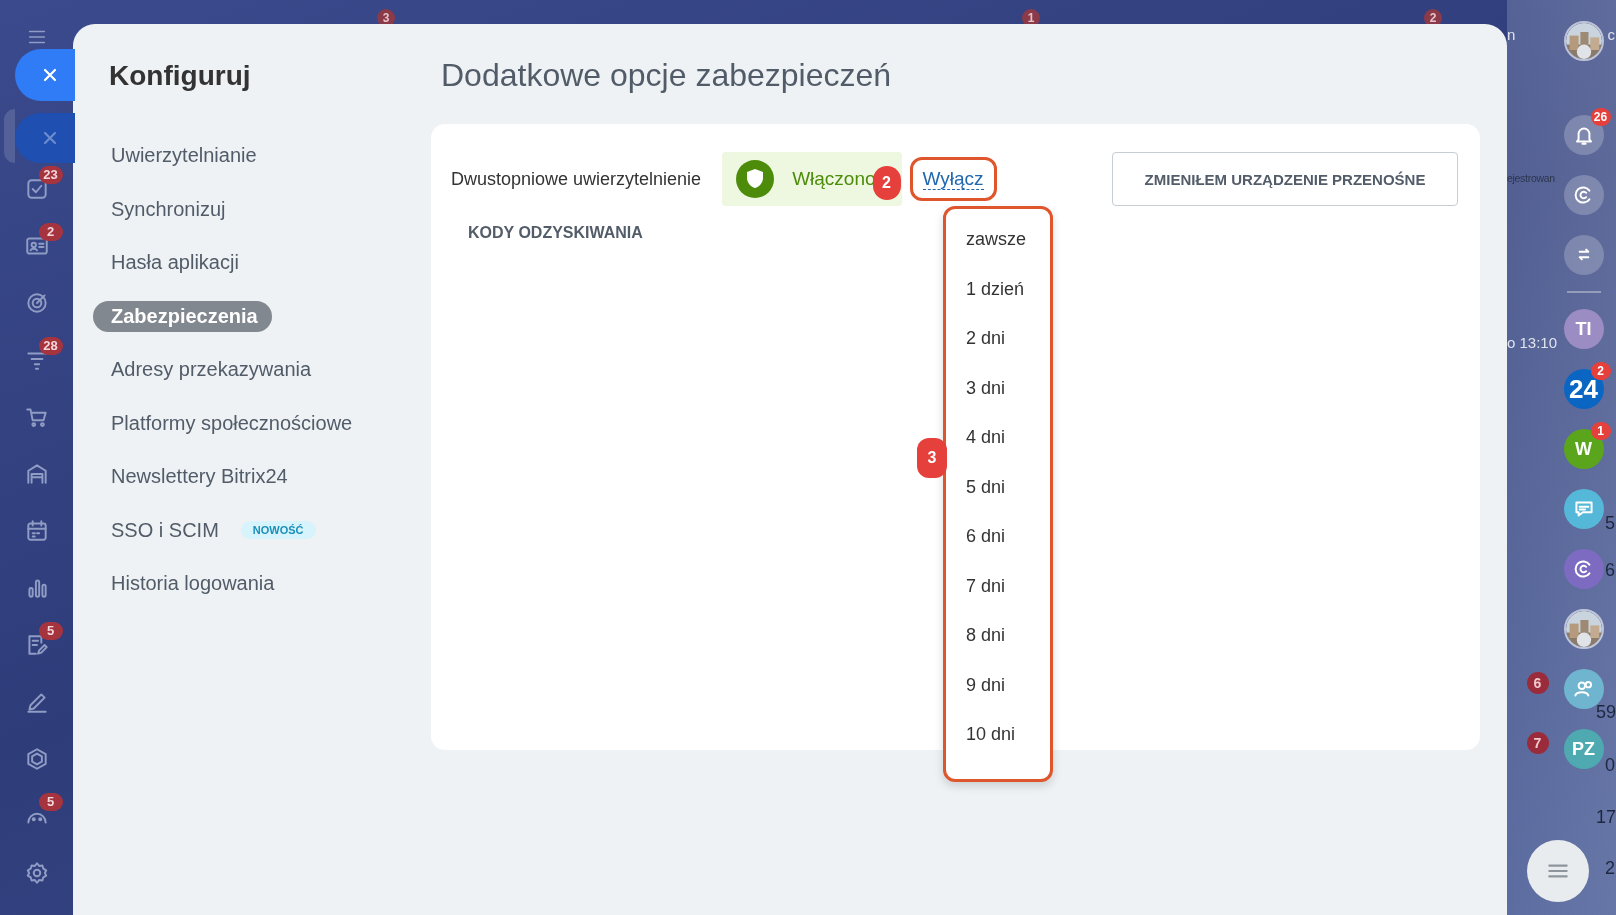 This screenshot has width=1616, height=915. I want to click on background-text: 59, so click(1605, 712).